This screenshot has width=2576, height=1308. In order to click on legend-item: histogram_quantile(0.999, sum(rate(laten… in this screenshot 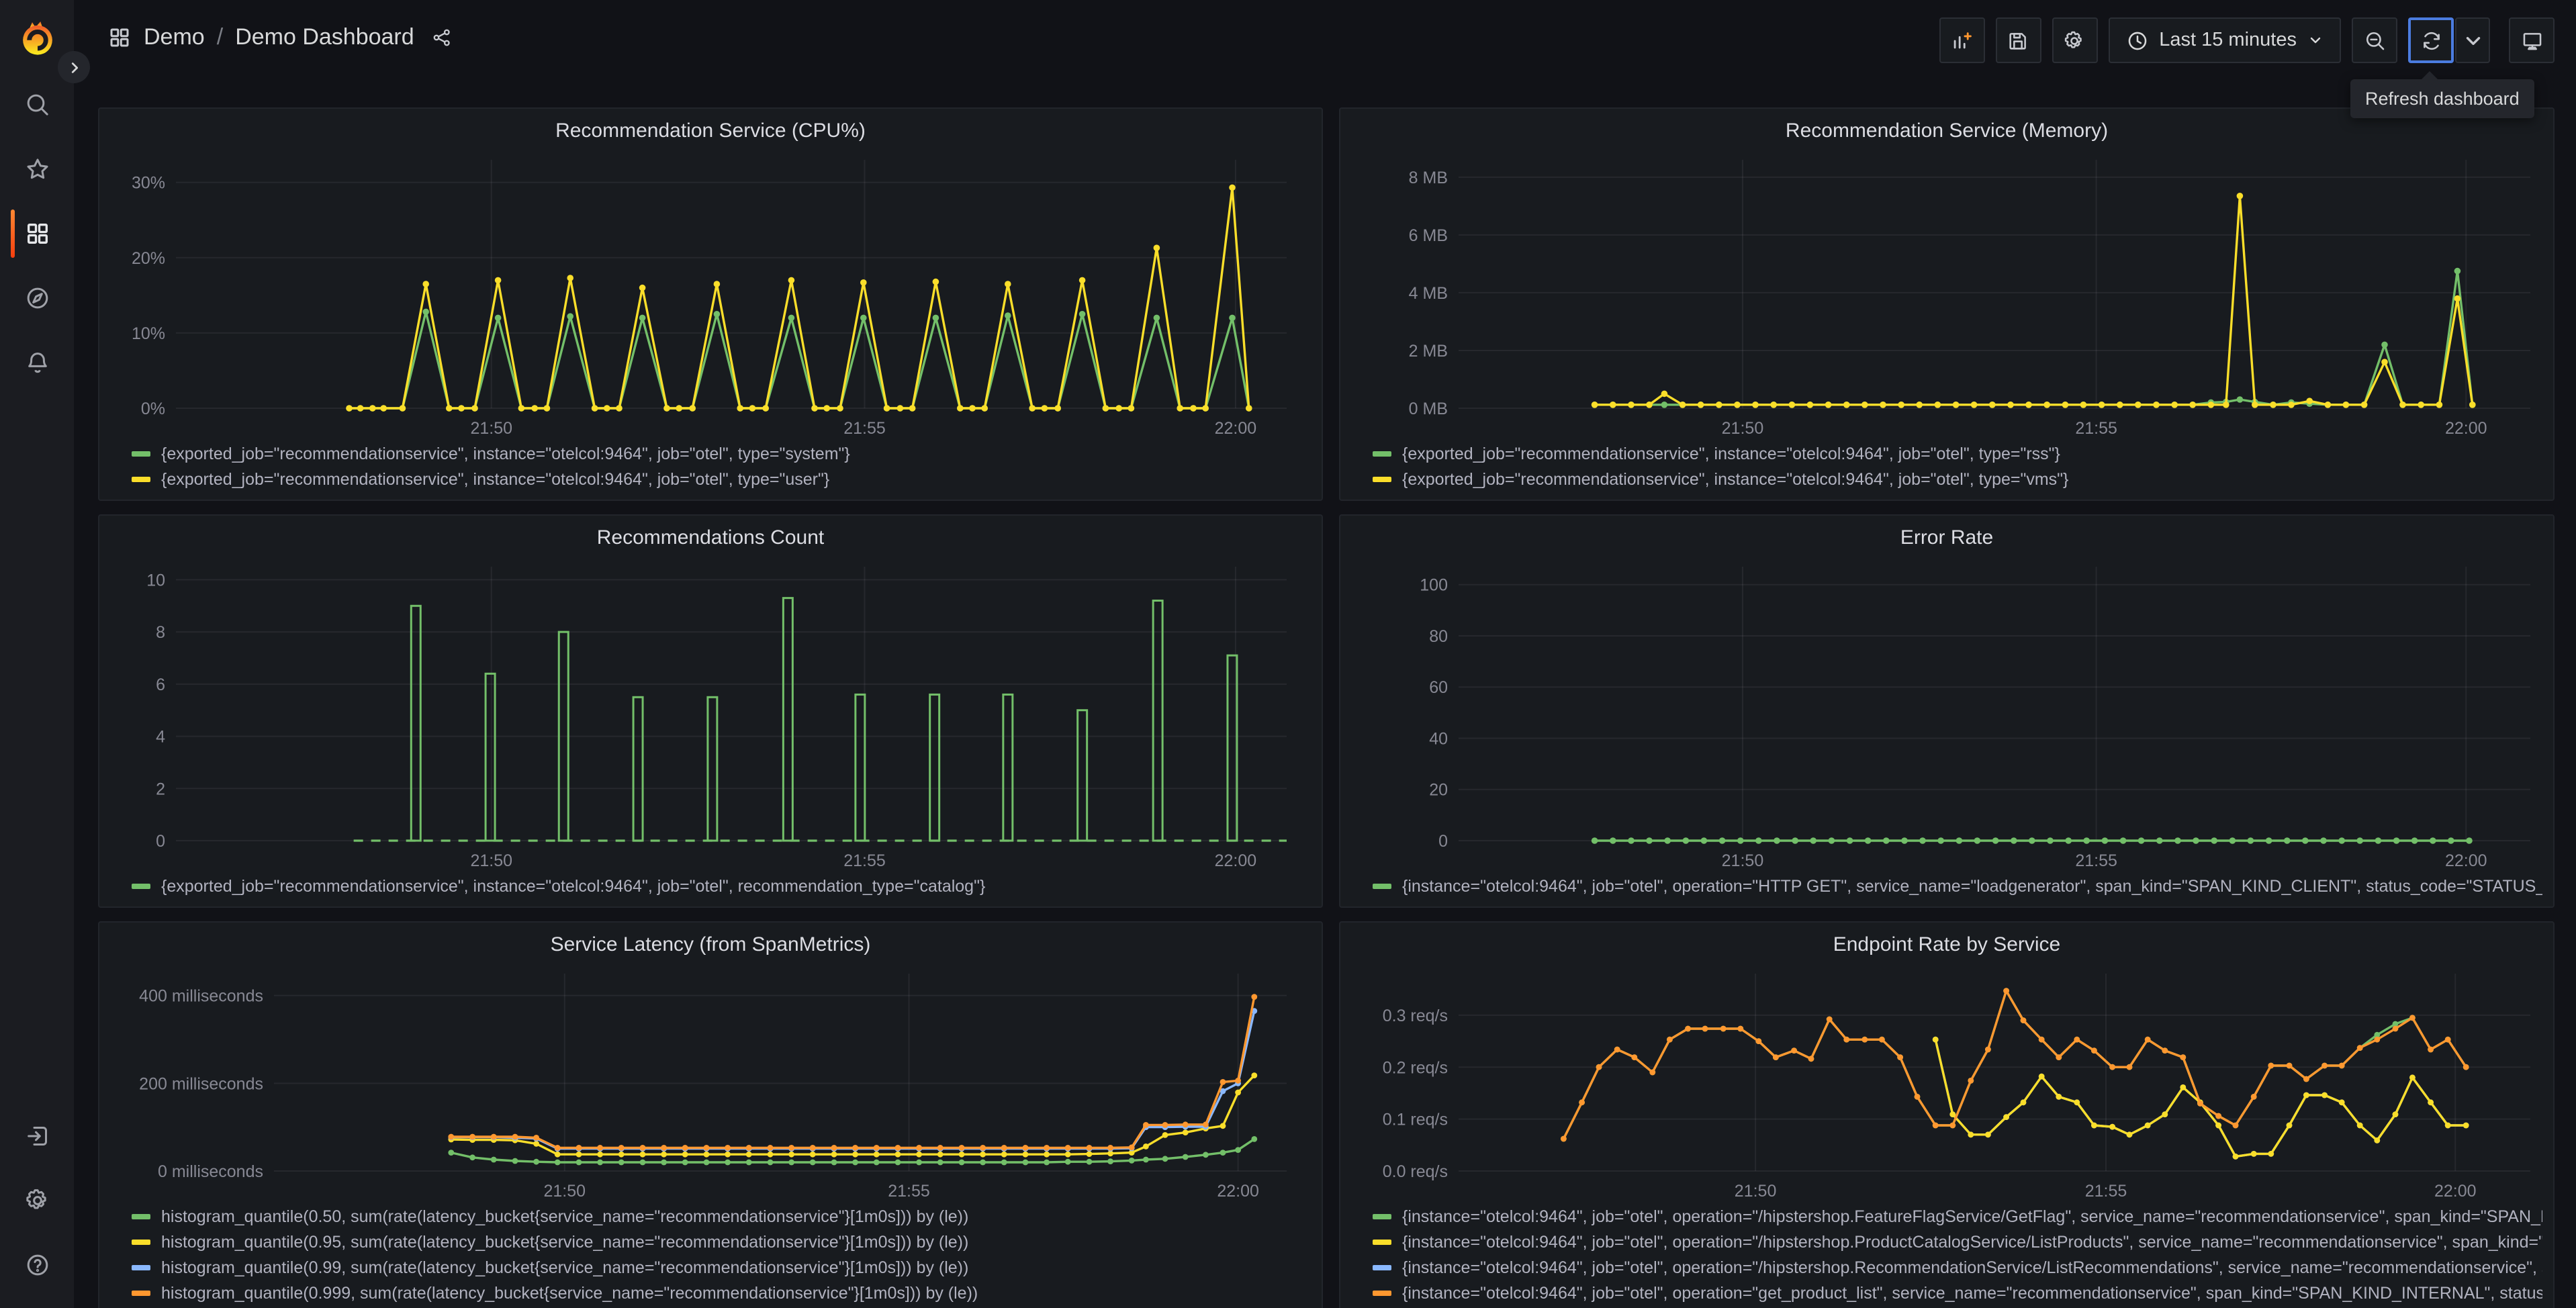, I will do `click(721, 1292)`.